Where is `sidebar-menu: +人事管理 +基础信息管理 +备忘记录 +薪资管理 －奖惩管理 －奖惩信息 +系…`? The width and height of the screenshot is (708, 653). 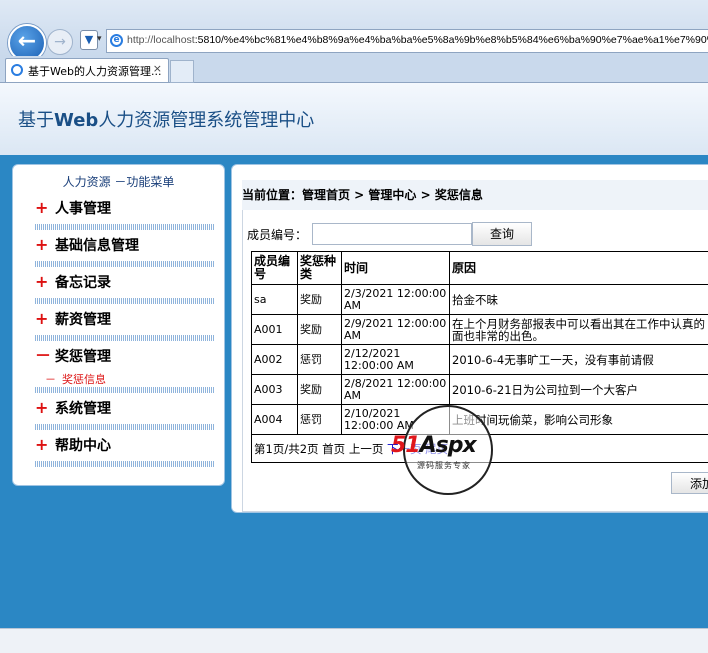
sidebar-menu: +人事管理 +基础信息管理 +备忘记录 +薪资管理 －奖惩管理 －奖惩信息 +系… is located at coordinates (125, 334).